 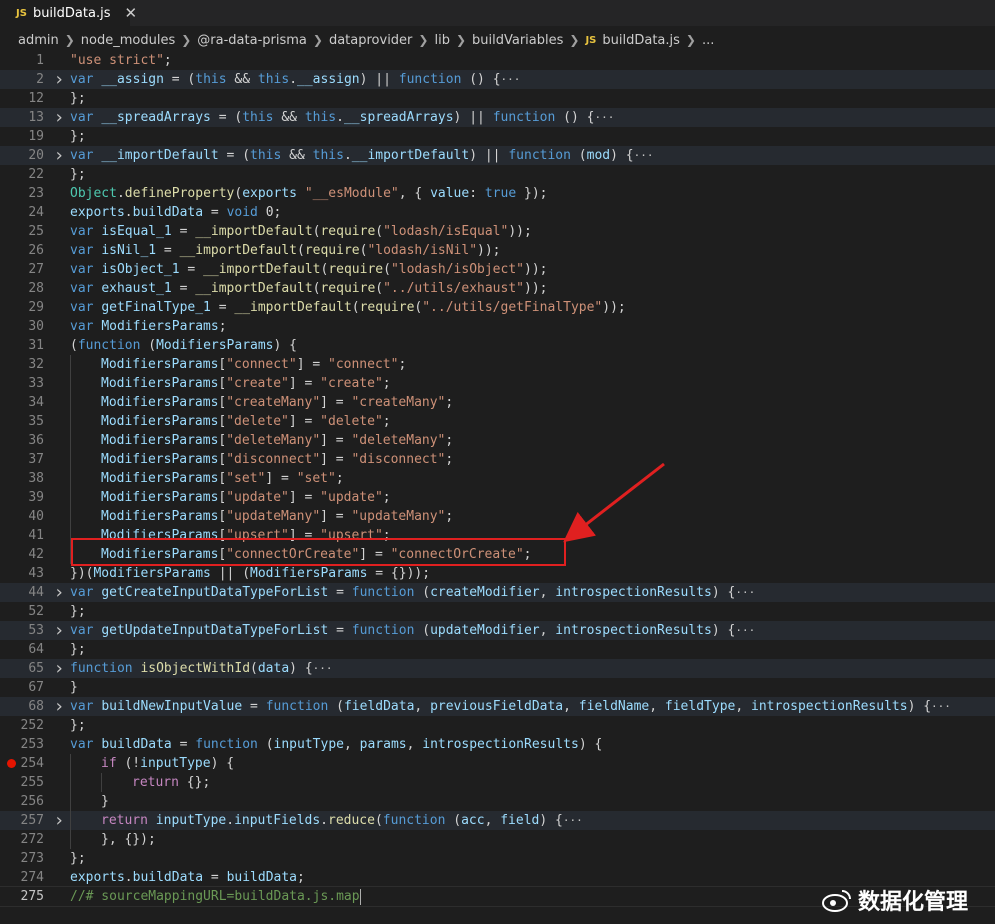 What do you see at coordinates (614, 502) in the screenshot?
I see `annotation-arrow-icon` at bounding box center [614, 502].